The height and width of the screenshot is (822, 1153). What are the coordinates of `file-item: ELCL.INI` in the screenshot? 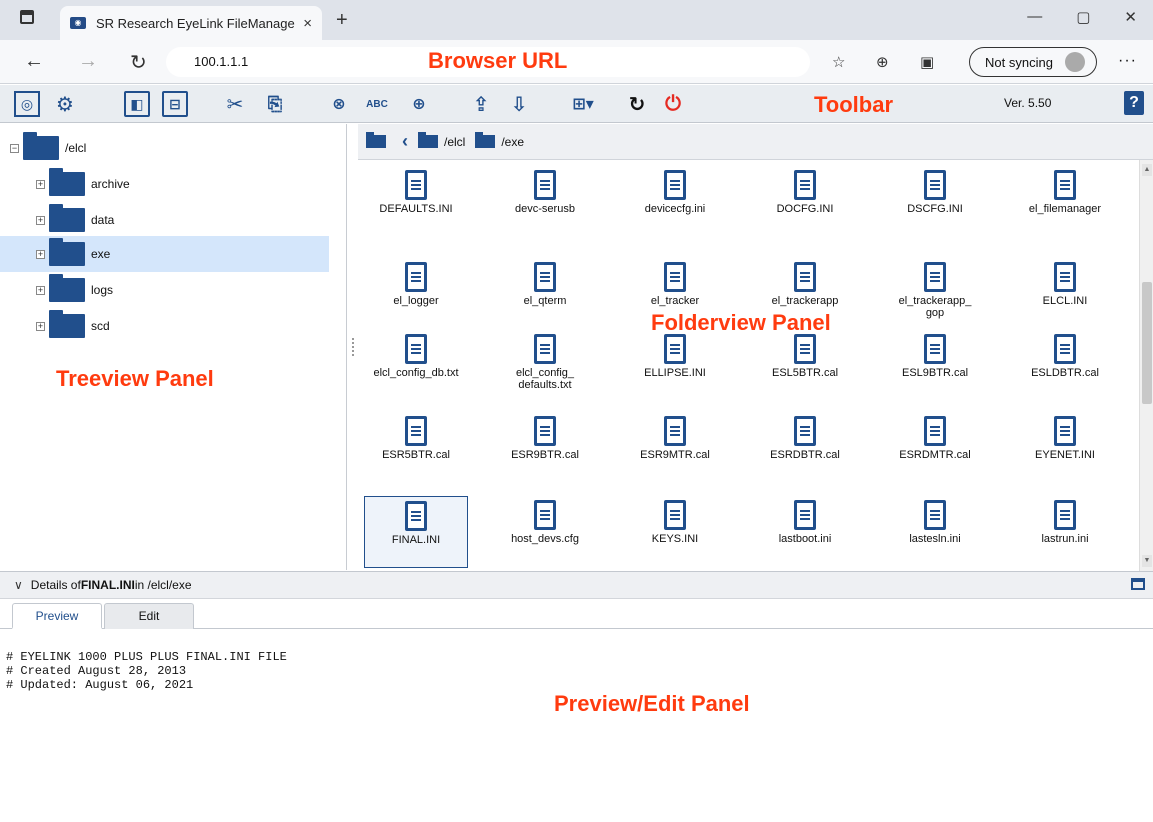 It's located at (1065, 294).